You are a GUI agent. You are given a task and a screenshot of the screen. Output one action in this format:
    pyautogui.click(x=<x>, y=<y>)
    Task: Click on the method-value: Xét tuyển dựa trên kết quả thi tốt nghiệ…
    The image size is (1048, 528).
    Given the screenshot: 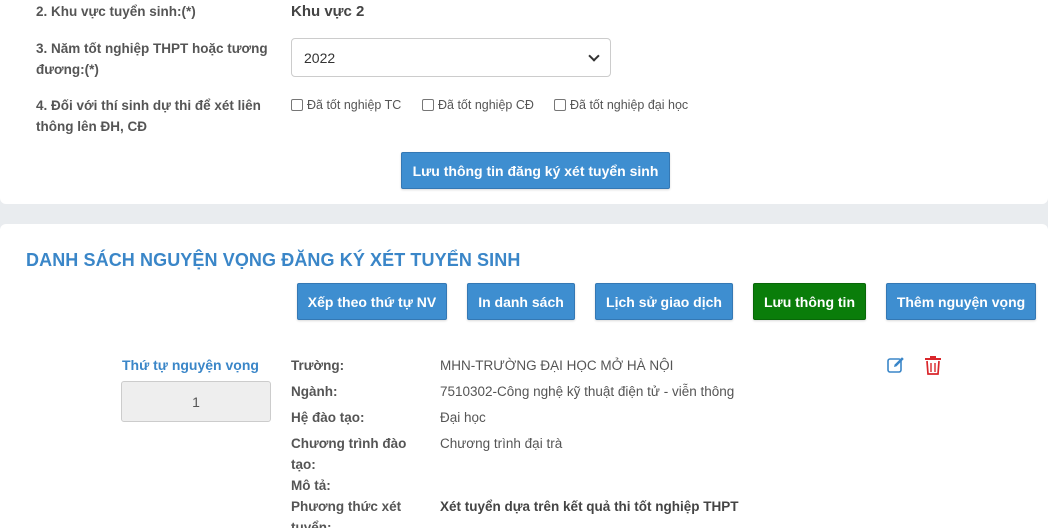 What is the action you would take?
    pyautogui.click(x=589, y=506)
    